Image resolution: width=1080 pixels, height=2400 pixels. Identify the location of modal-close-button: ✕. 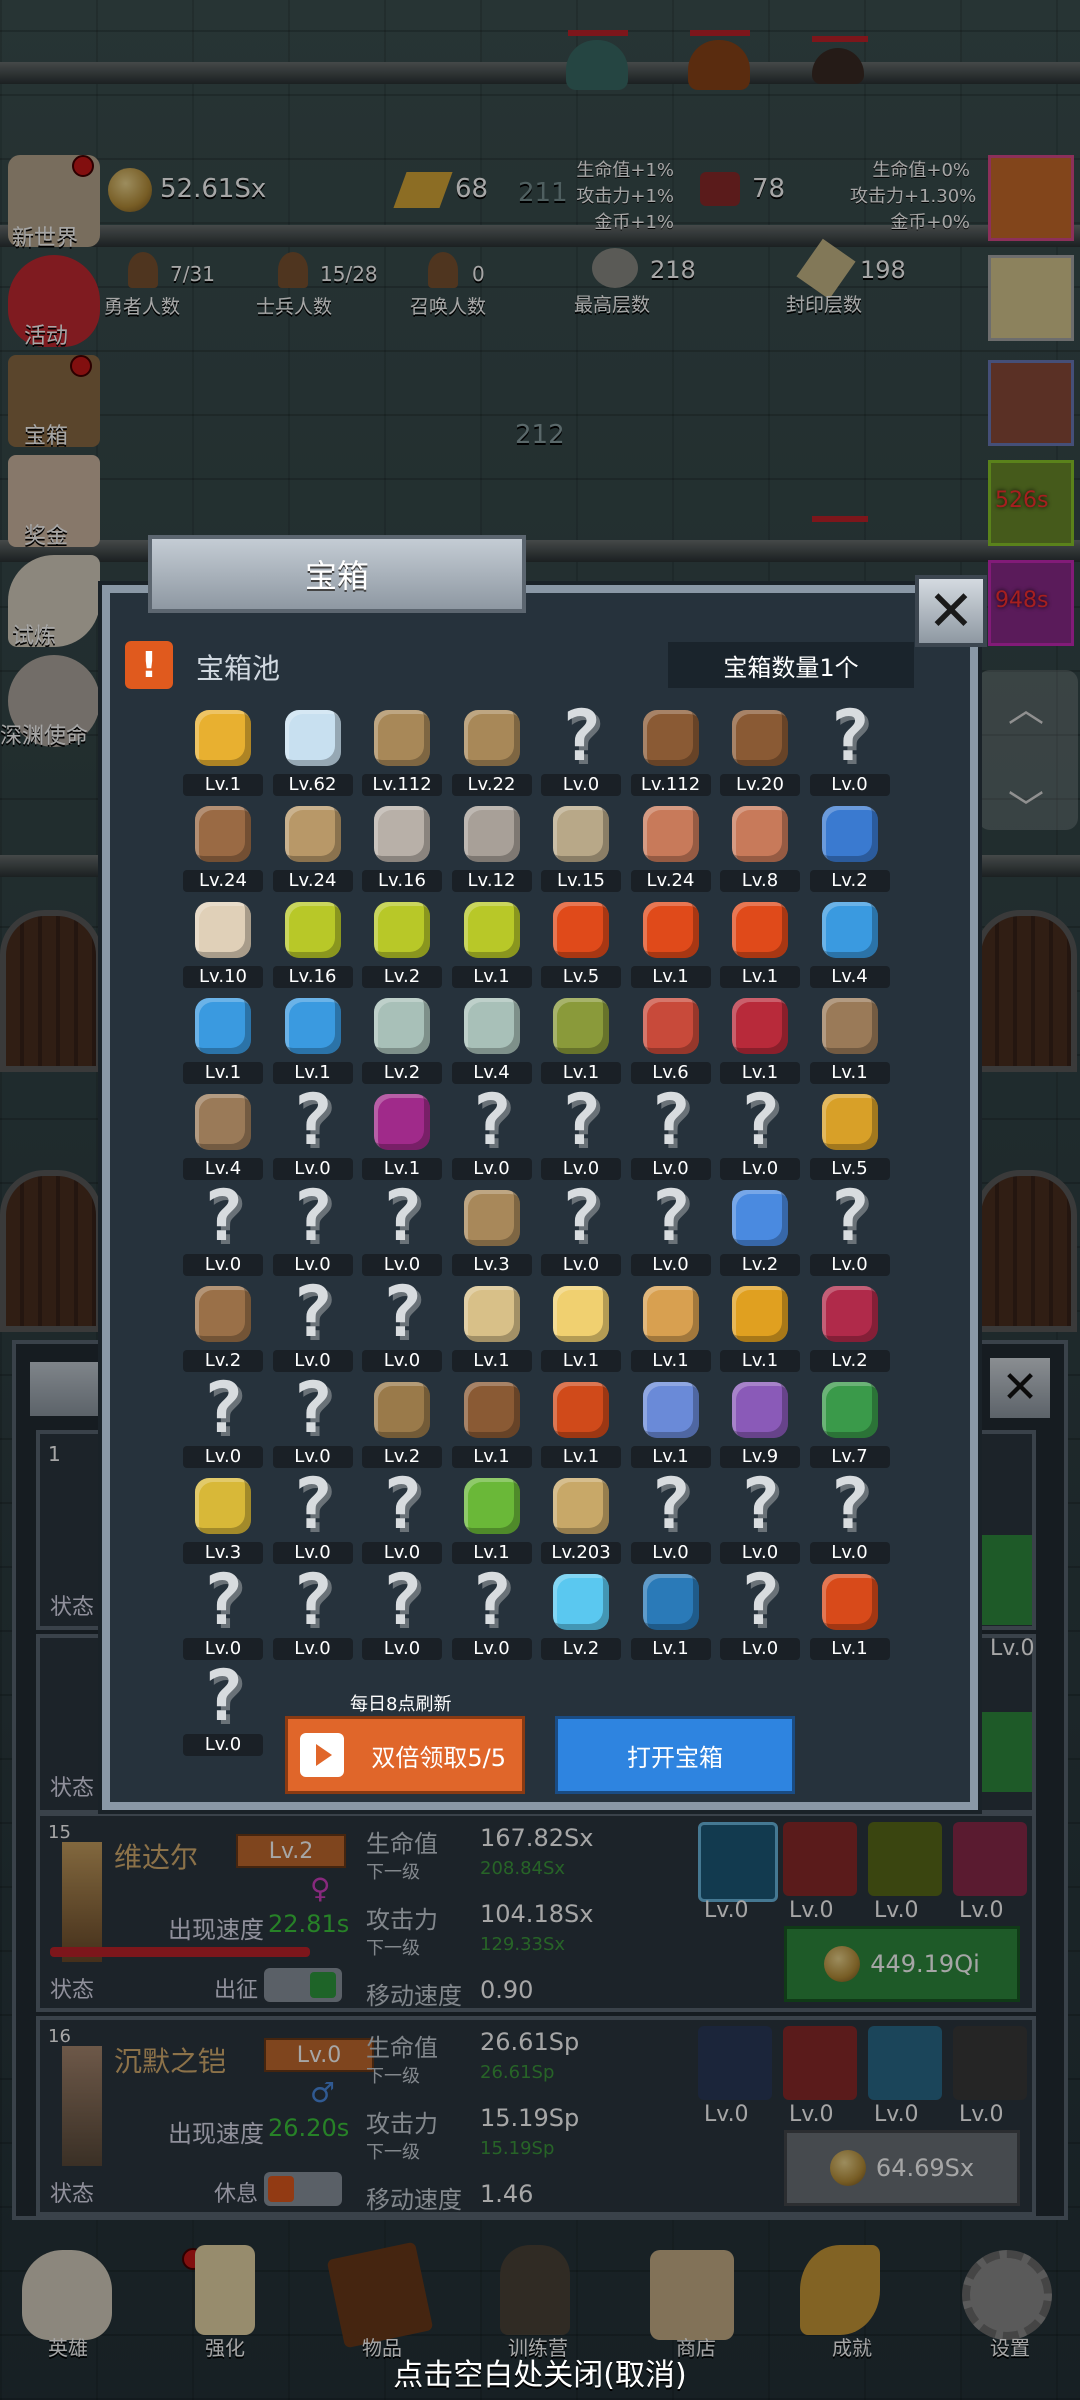
(951, 611).